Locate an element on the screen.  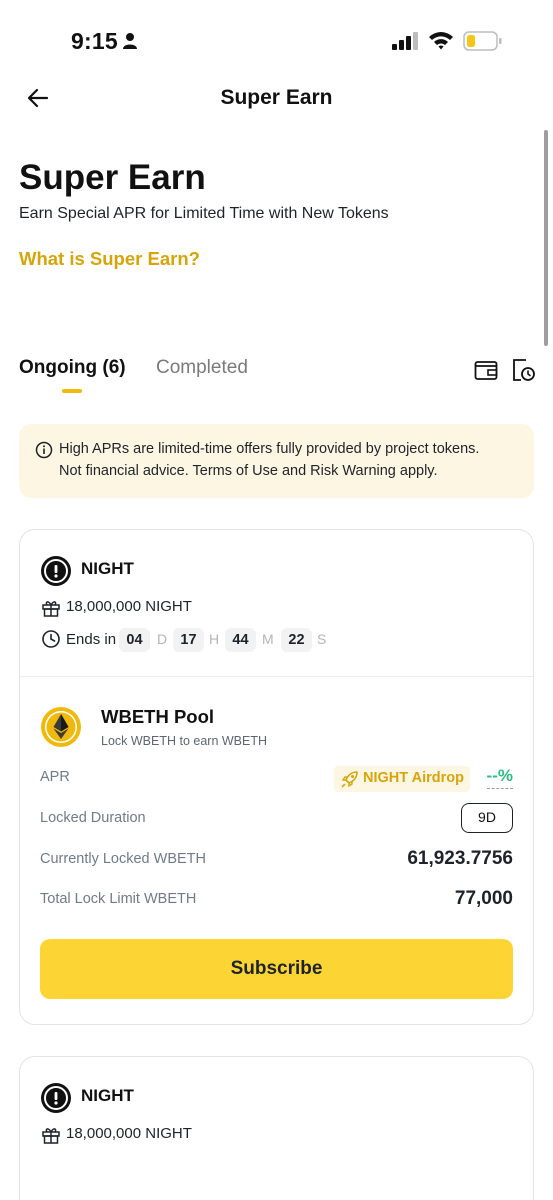
cellular-signal-icon is located at coordinates (405, 41).